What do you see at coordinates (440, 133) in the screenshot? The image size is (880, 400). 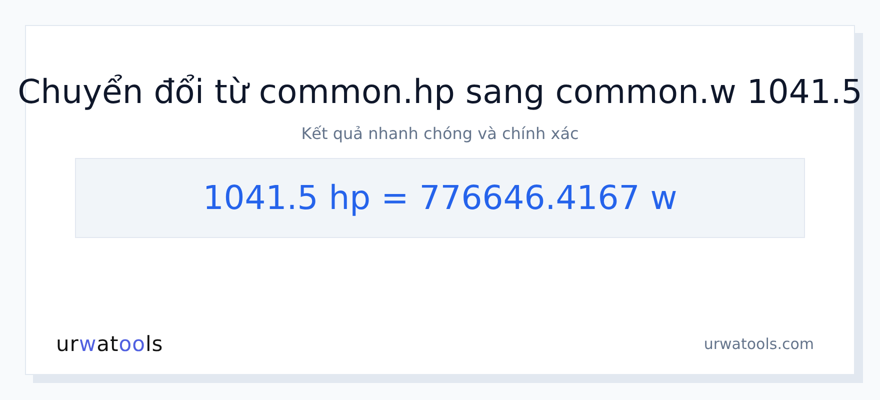 I see `subtitle: Kết quả nhanh chóng và chính xác` at bounding box center [440, 133].